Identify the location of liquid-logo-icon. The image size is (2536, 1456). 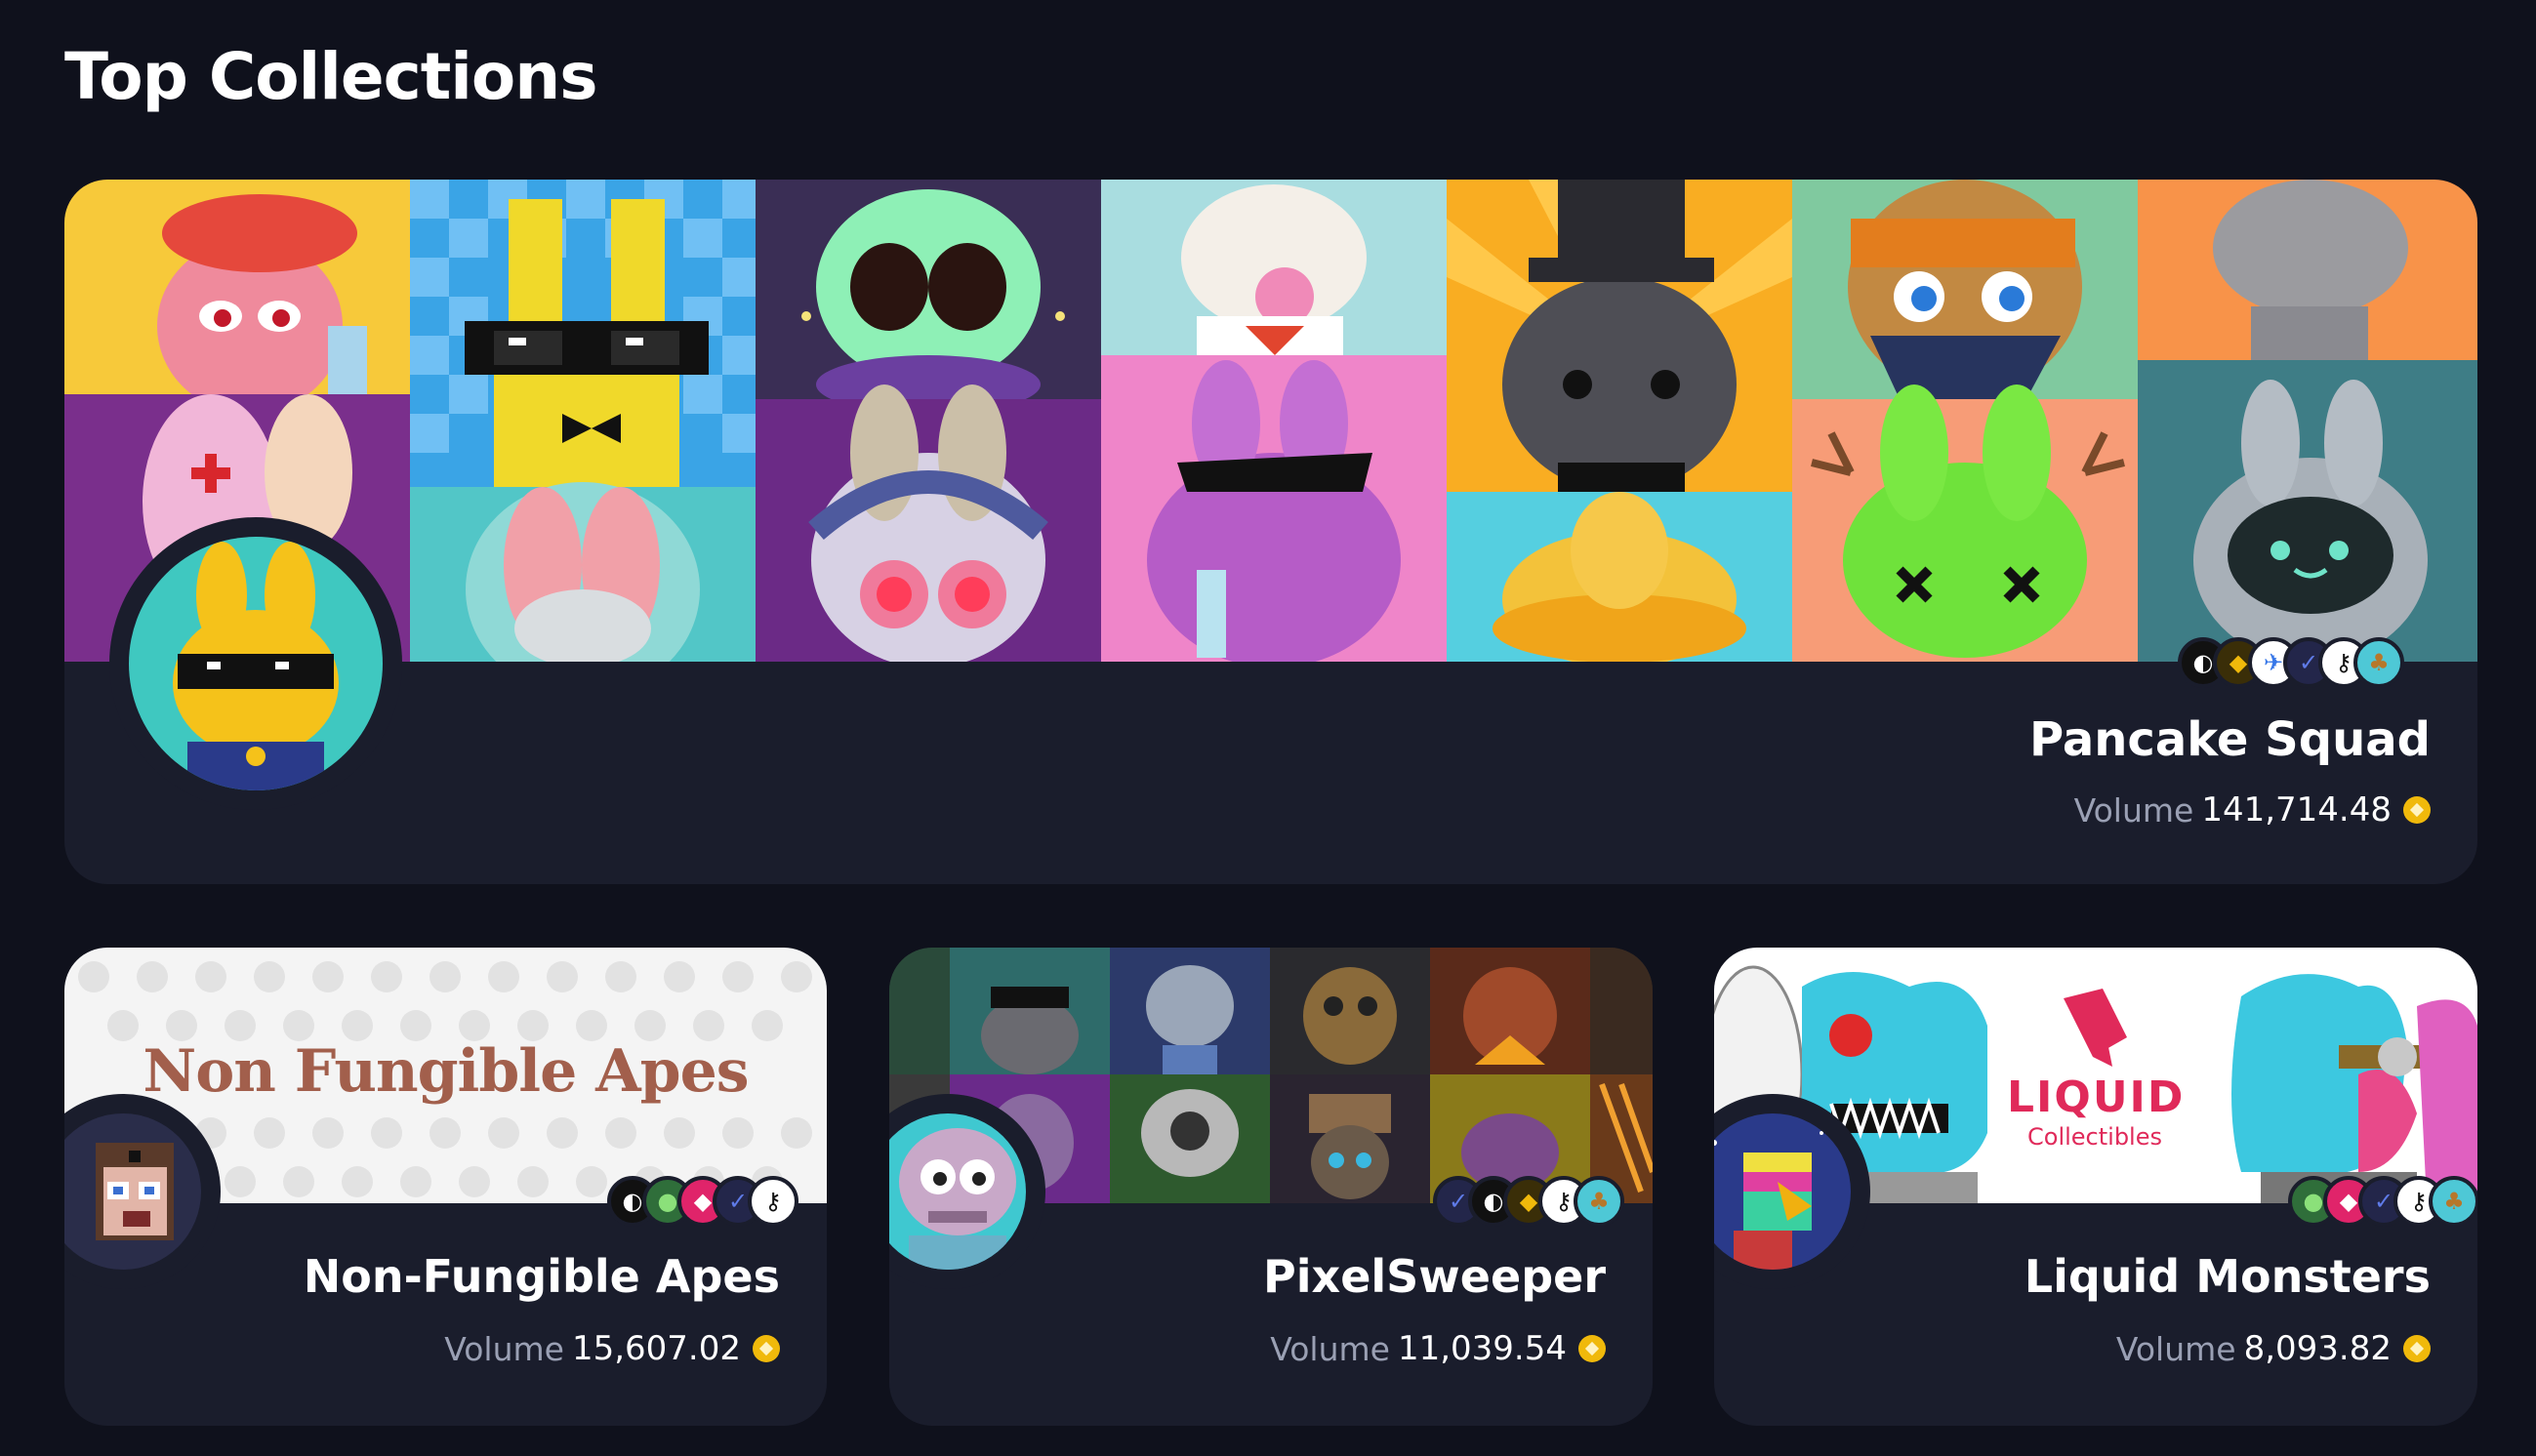
(2095, 1028).